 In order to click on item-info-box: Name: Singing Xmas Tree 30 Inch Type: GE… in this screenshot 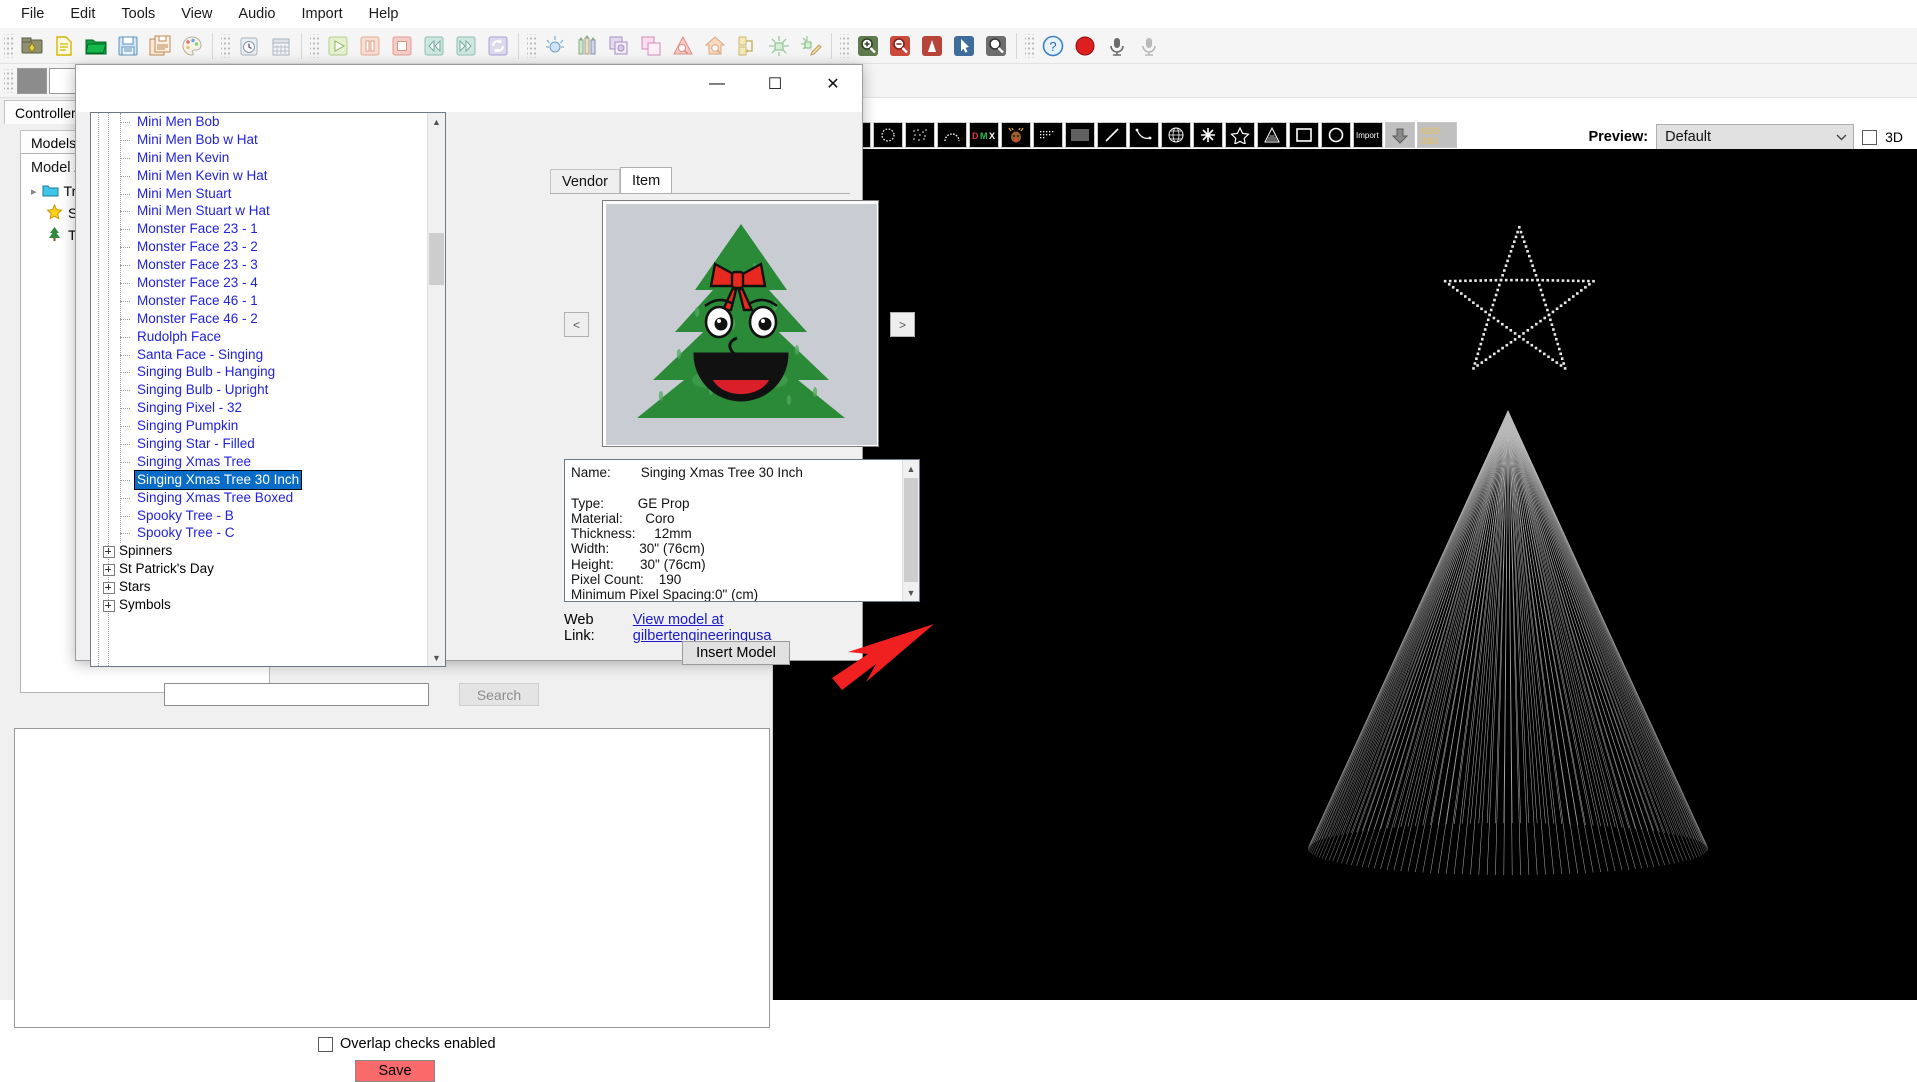, I will do `click(742, 530)`.